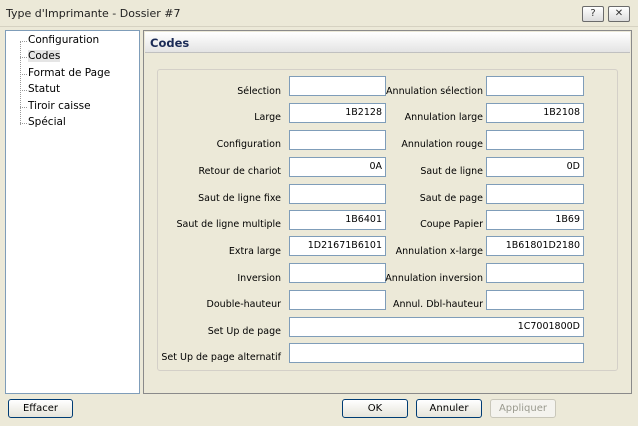  What do you see at coordinates (434, 91) in the screenshot?
I see `annulation-selection-label: Annulation sélection` at bounding box center [434, 91].